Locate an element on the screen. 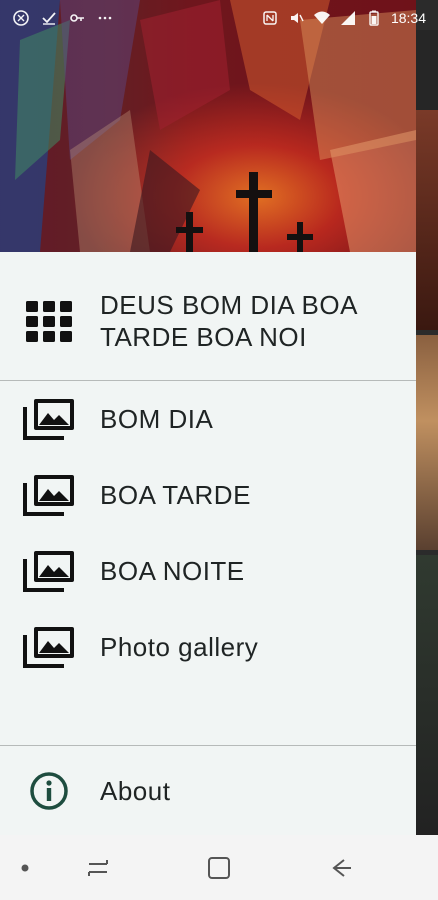  dot-button is located at coordinates (25, 868).